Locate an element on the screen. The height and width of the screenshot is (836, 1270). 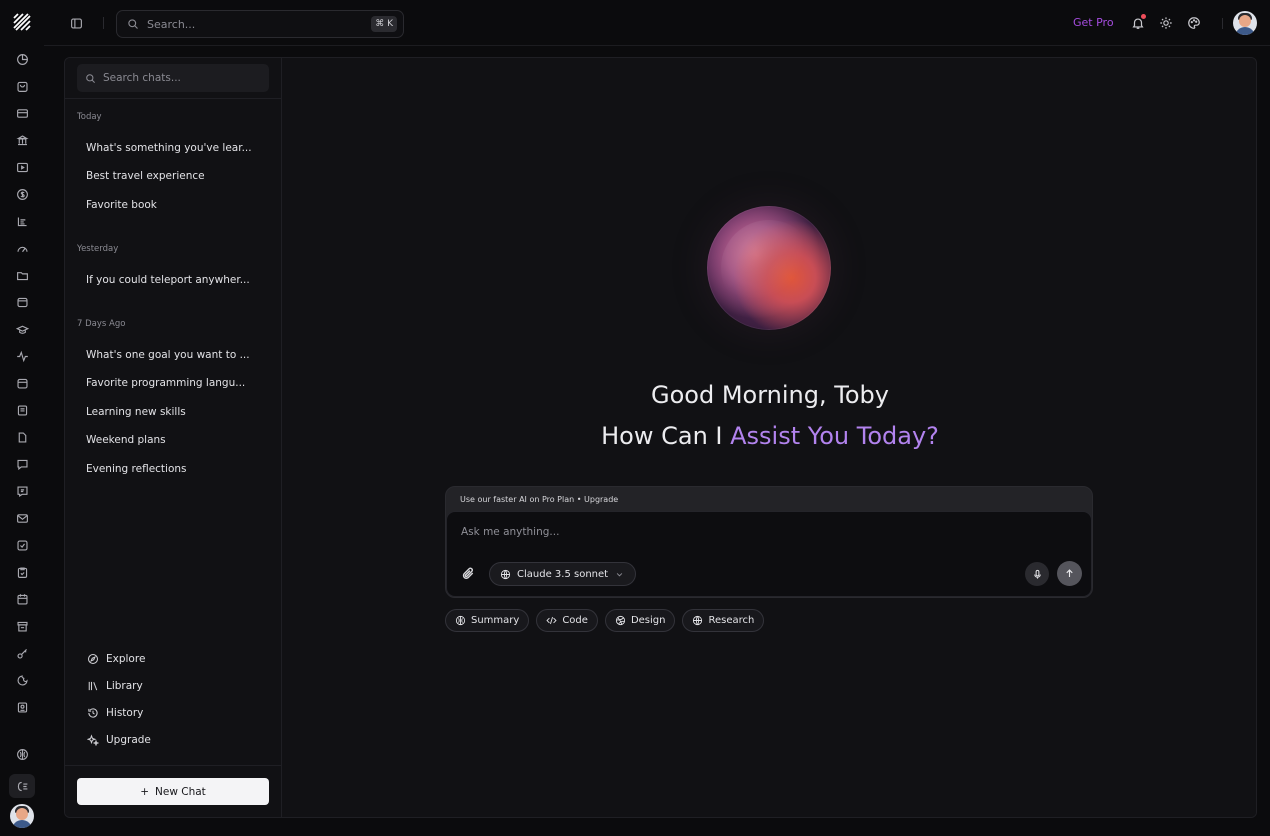
nav-library: Library is located at coordinates (115, 686).